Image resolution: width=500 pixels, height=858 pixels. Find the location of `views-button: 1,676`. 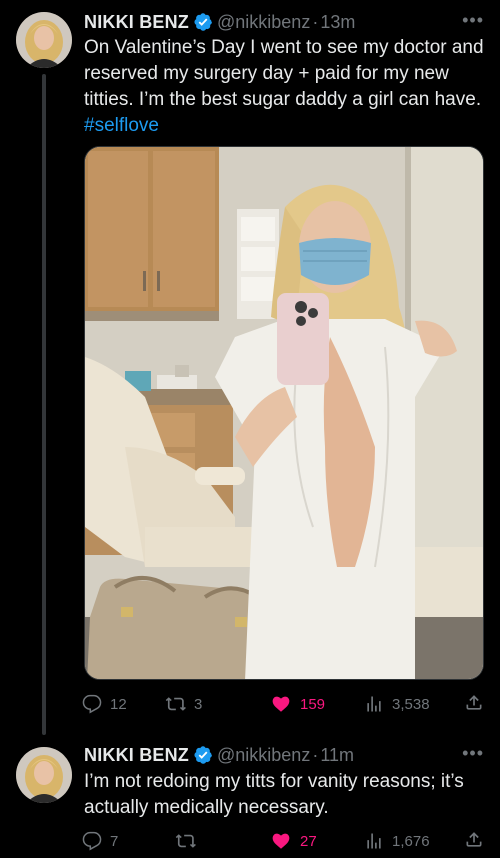

views-button: 1,676 is located at coordinates (397, 841).